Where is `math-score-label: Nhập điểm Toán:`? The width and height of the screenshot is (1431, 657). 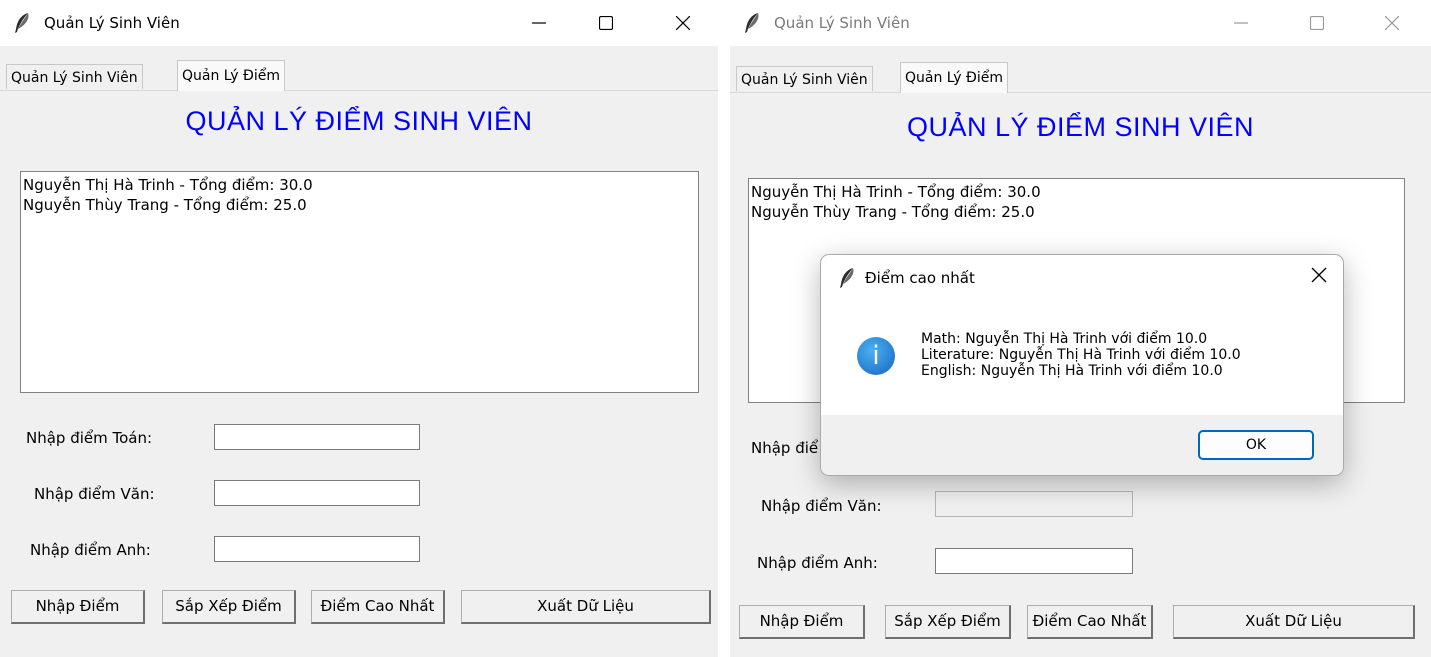 math-score-label: Nhập điểm Toán: is located at coordinates (89, 438).